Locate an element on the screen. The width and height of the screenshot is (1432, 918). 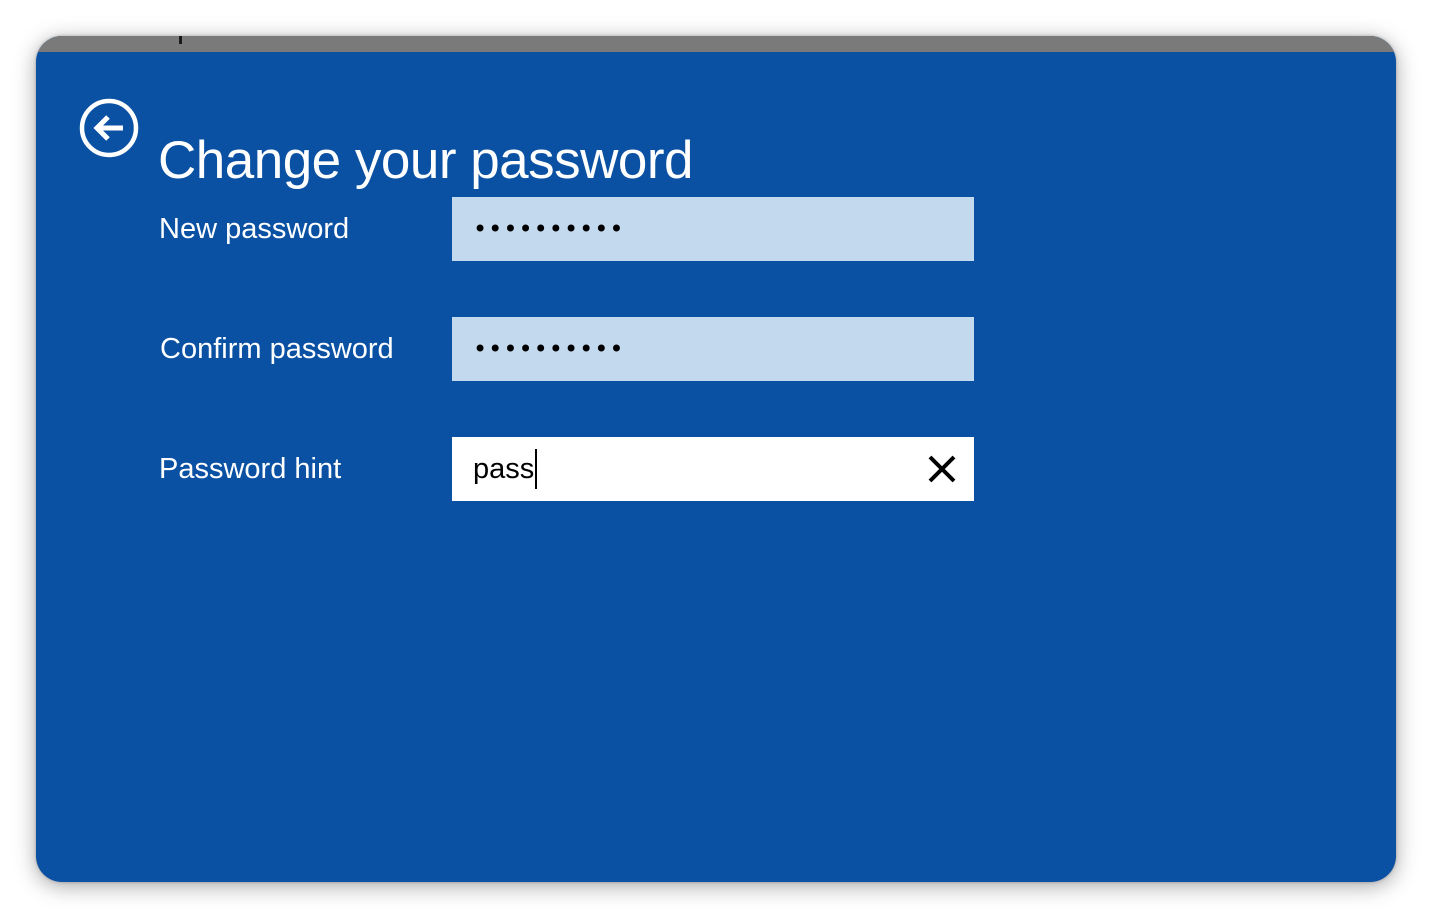
confirm-password-field: •••••••••• is located at coordinates (713, 349).